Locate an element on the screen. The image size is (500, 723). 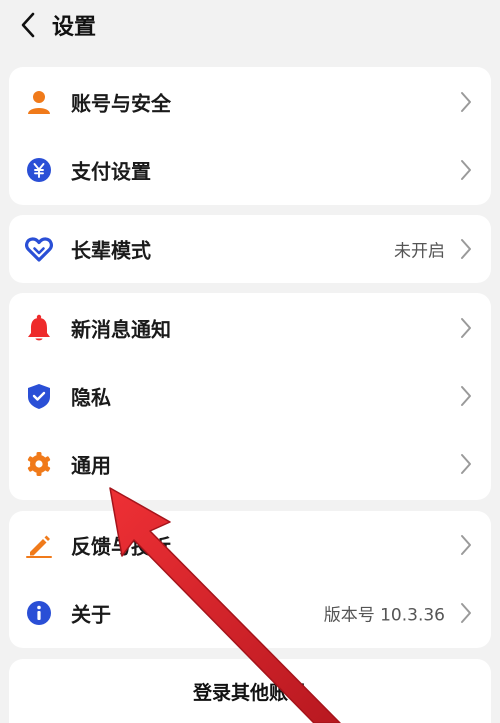
settings-item-label: 隐私 is located at coordinates (91, 397).